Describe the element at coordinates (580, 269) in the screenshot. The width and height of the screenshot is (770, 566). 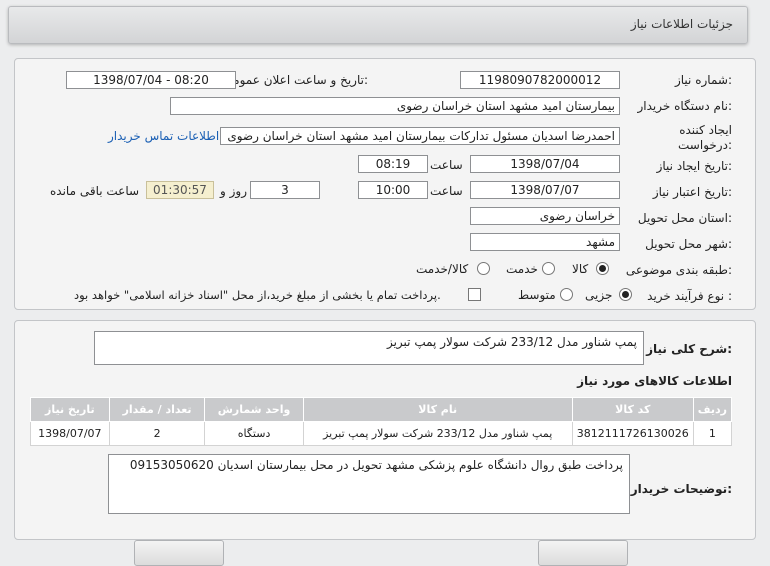
I see `category-goods-label: کالا` at that location.